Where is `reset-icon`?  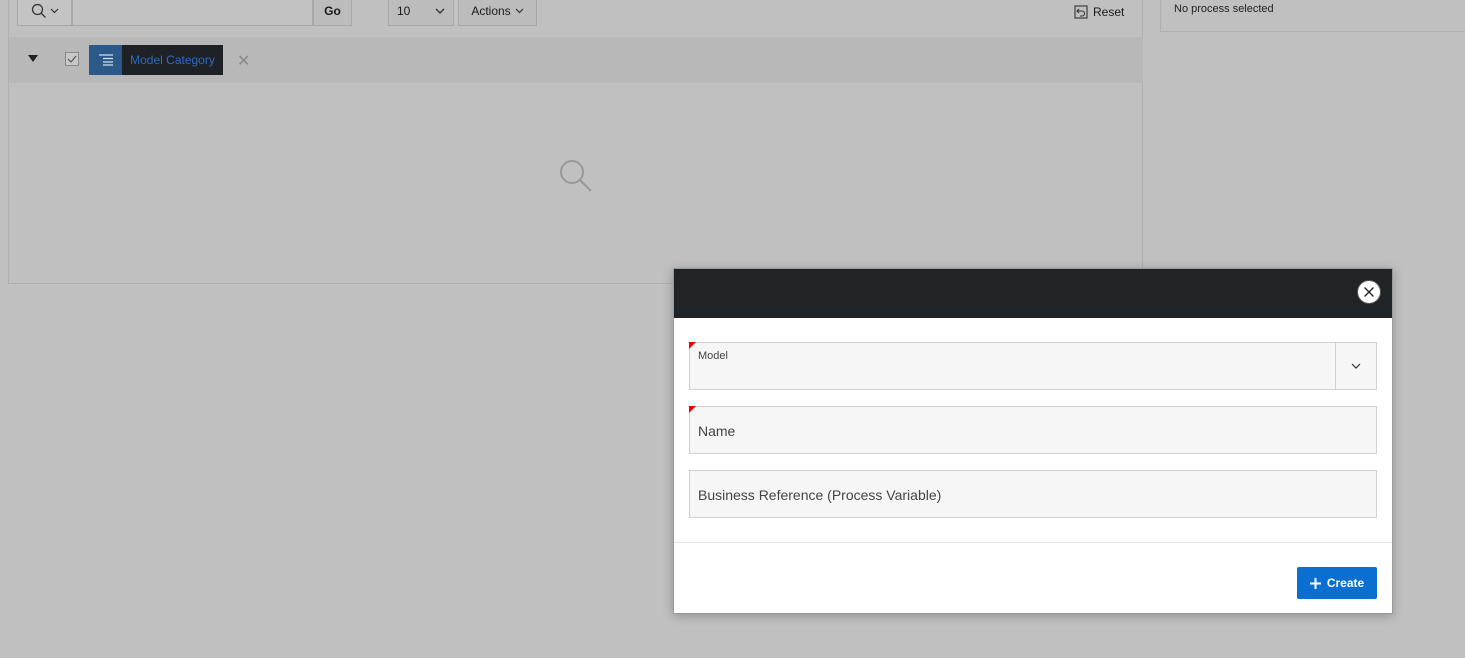 reset-icon is located at coordinates (1081, 12).